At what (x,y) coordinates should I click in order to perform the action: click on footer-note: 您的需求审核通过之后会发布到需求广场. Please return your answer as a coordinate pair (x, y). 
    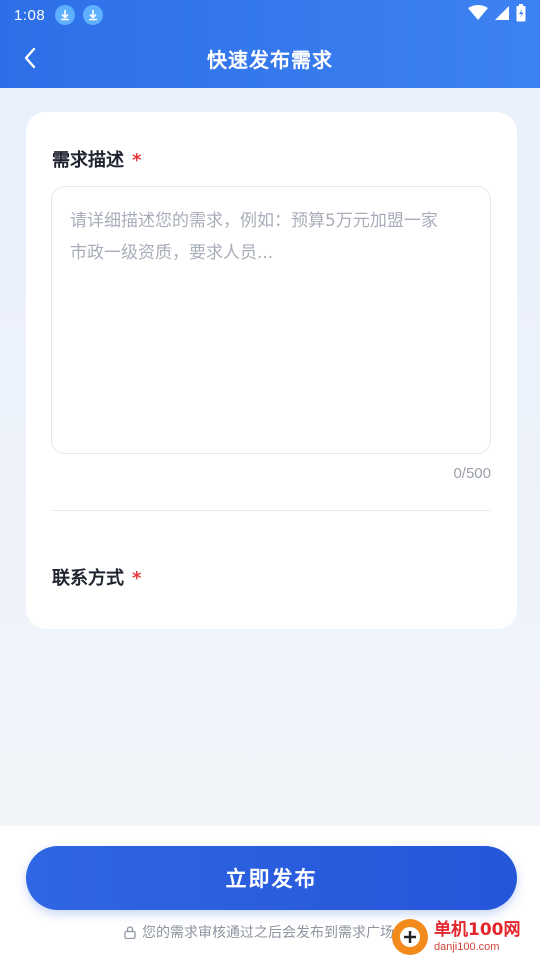
    Looking at the image, I should click on (259, 932).